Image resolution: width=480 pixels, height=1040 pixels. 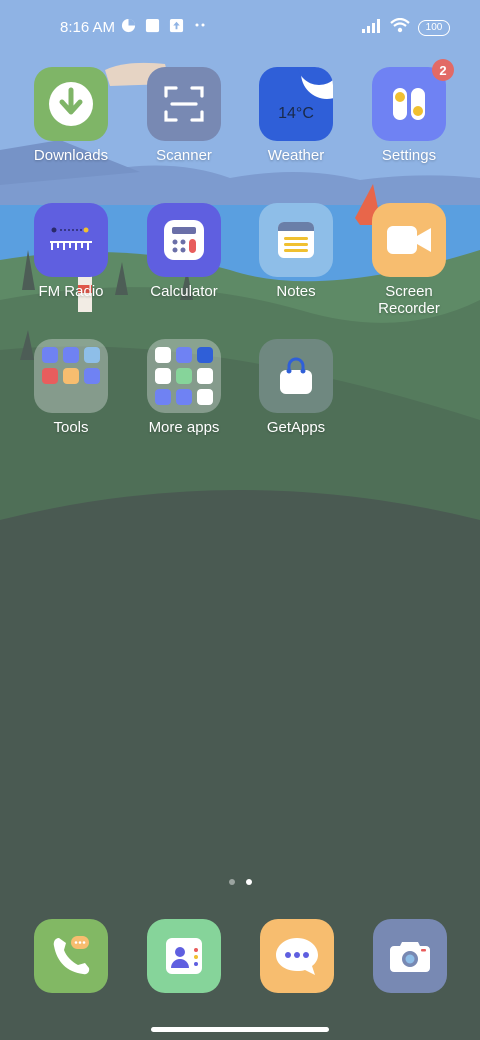 I want to click on app-weather: 14°C Weather, so click(x=296, y=115).